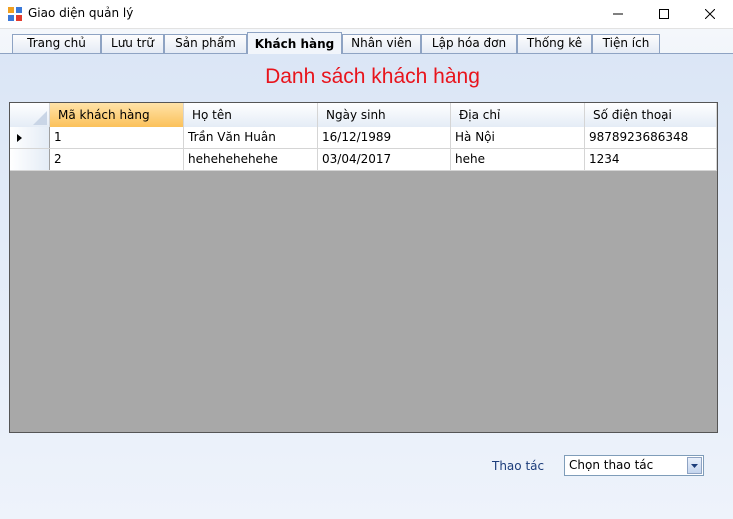  What do you see at coordinates (132, 43) in the screenshot?
I see `tab-luu-tru: Lưu trữ` at bounding box center [132, 43].